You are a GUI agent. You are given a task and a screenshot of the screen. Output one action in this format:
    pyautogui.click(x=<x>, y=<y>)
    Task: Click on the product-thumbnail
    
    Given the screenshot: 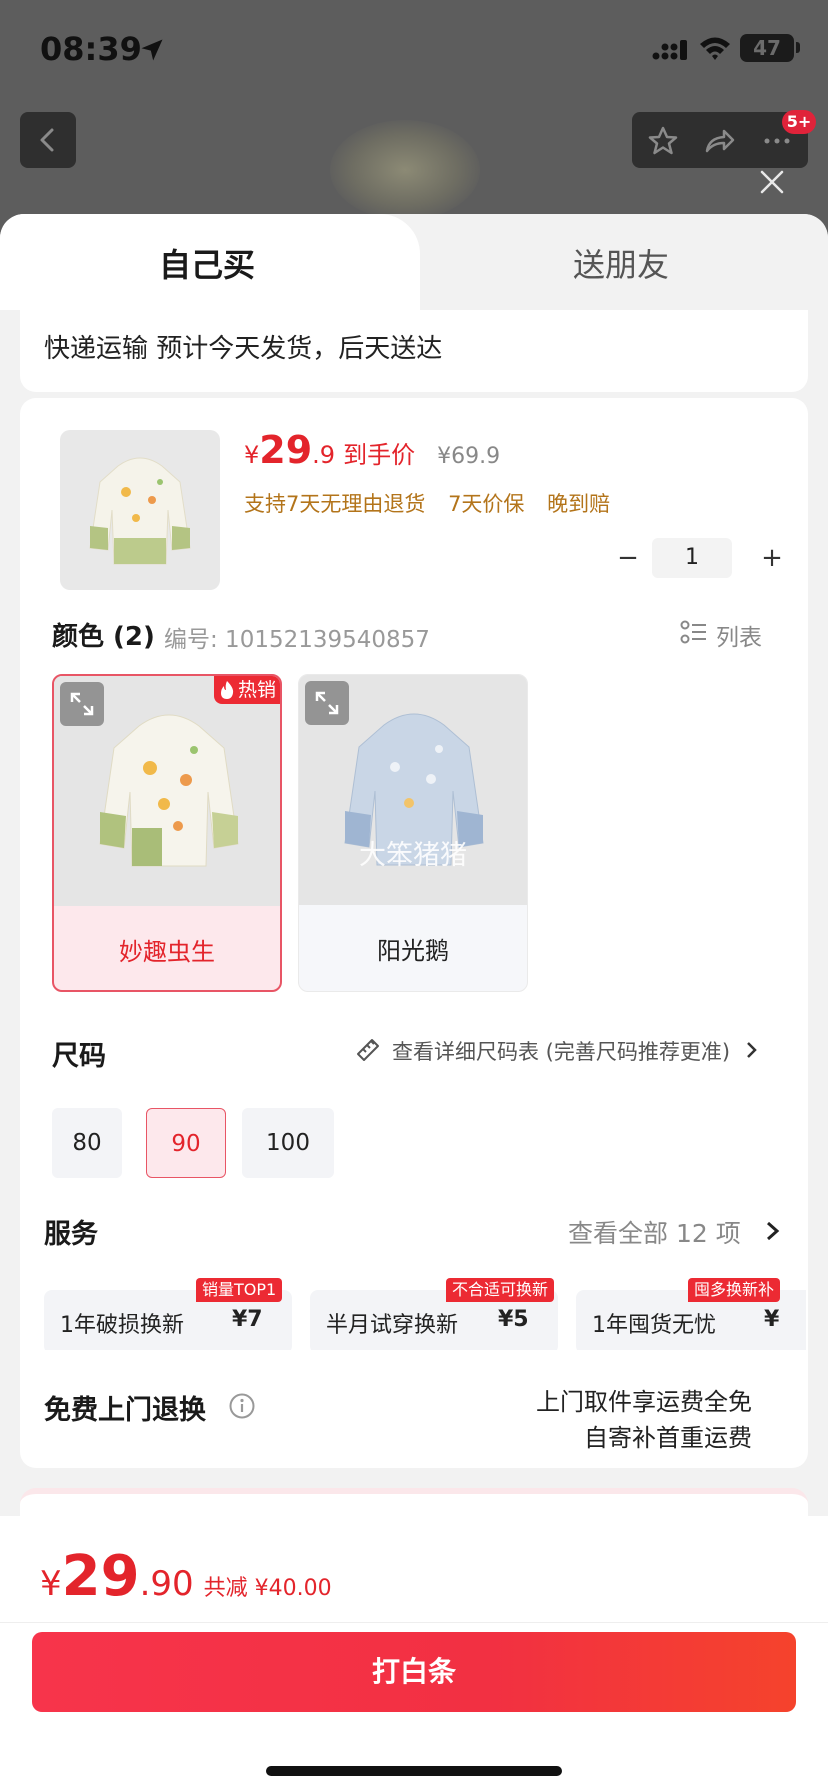 What is the action you would take?
    pyautogui.click(x=140, y=510)
    